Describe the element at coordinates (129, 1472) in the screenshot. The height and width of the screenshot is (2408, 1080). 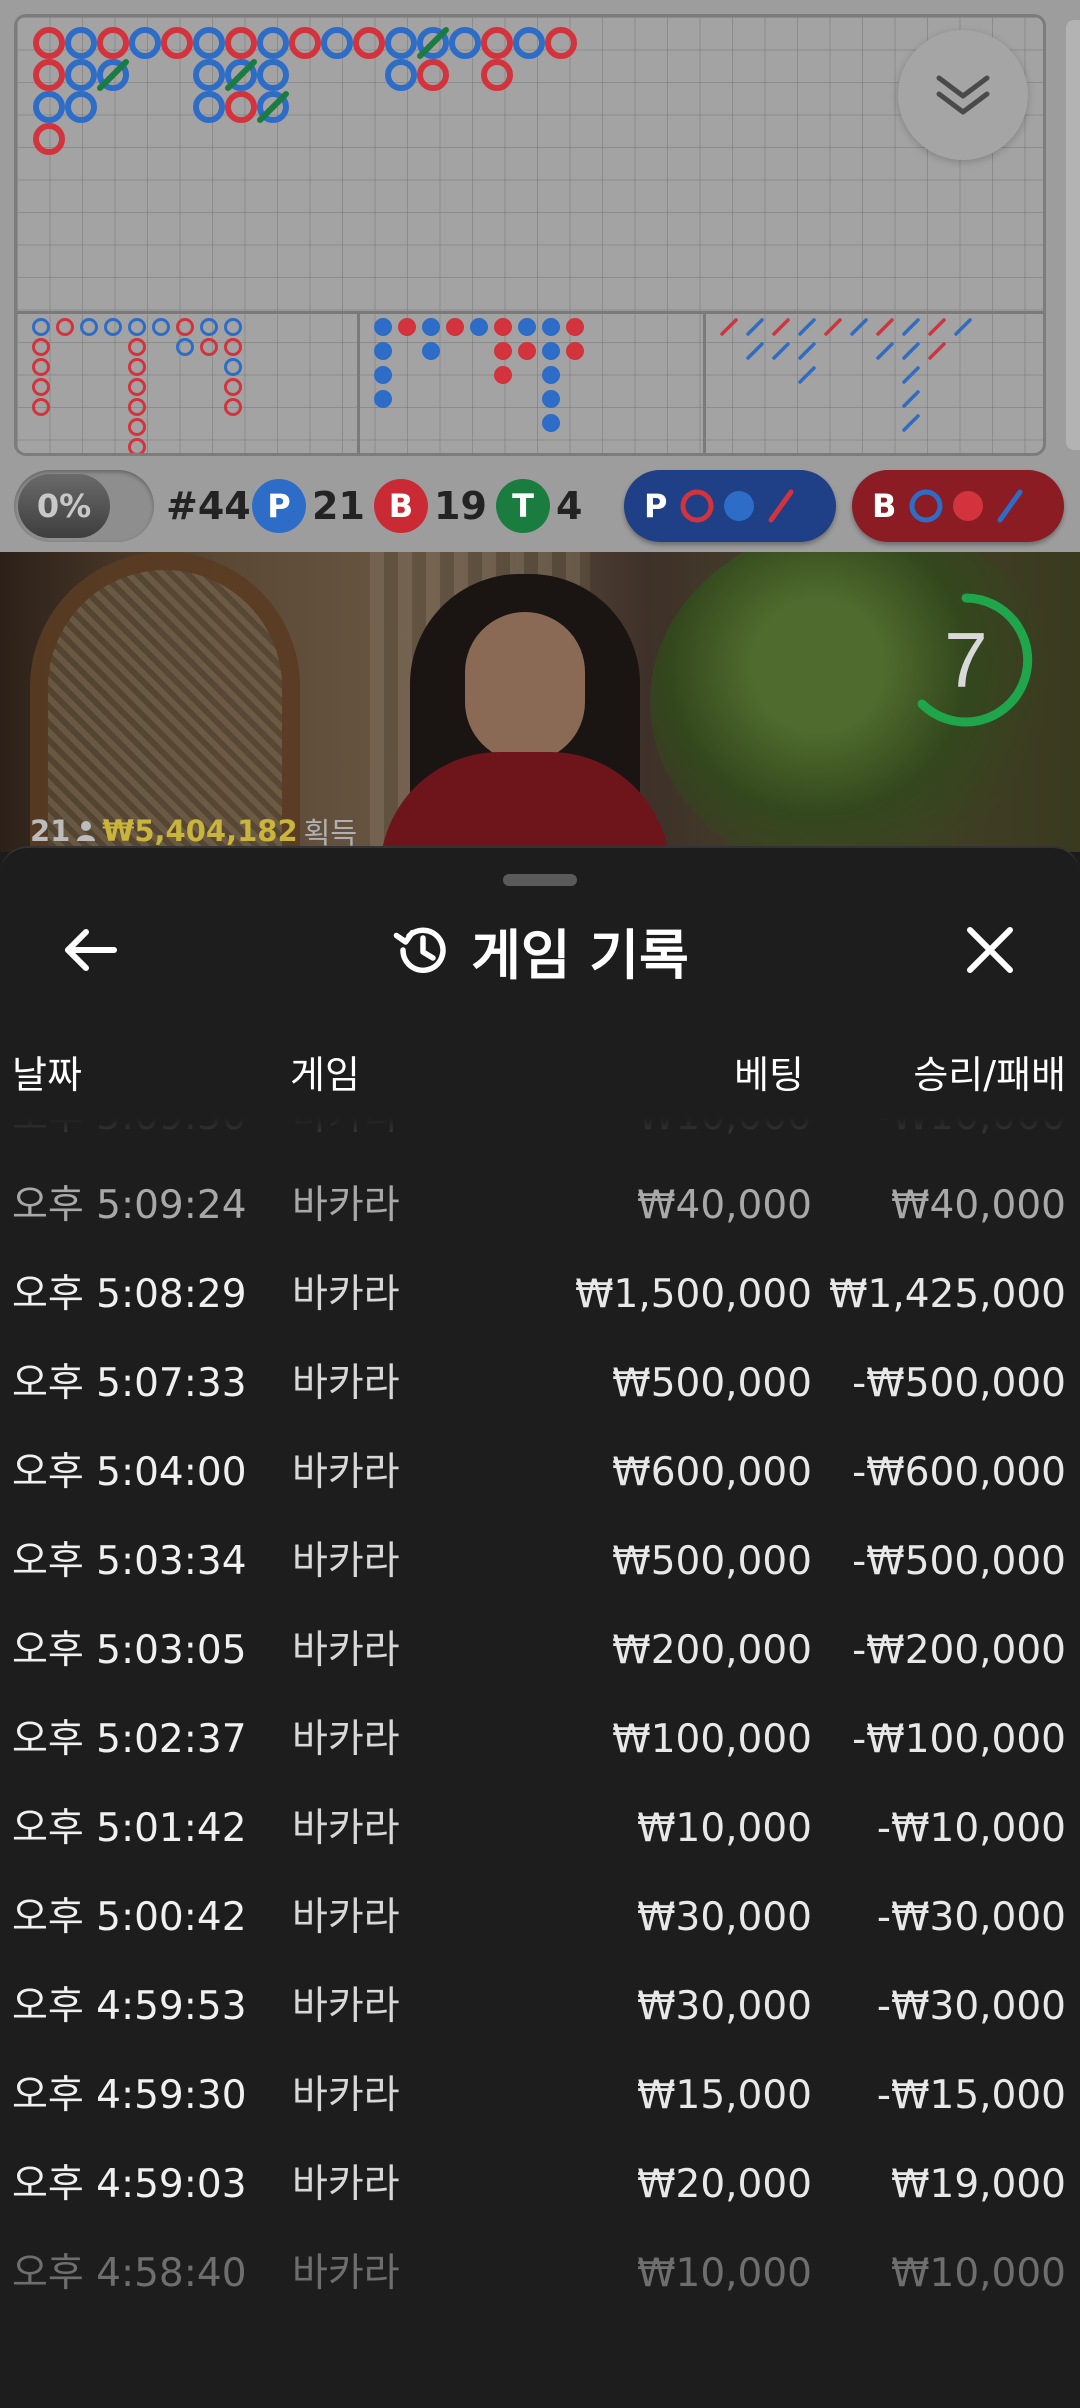
I see `row-time: 오후 5:04:00` at that location.